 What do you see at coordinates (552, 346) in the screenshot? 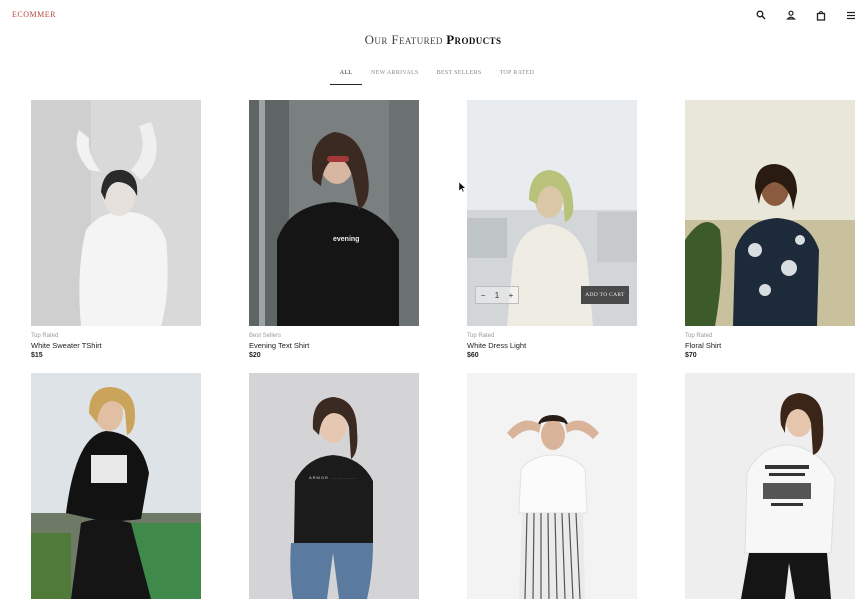
I see `product-name: White Dress Light` at bounding box center [552, 346].